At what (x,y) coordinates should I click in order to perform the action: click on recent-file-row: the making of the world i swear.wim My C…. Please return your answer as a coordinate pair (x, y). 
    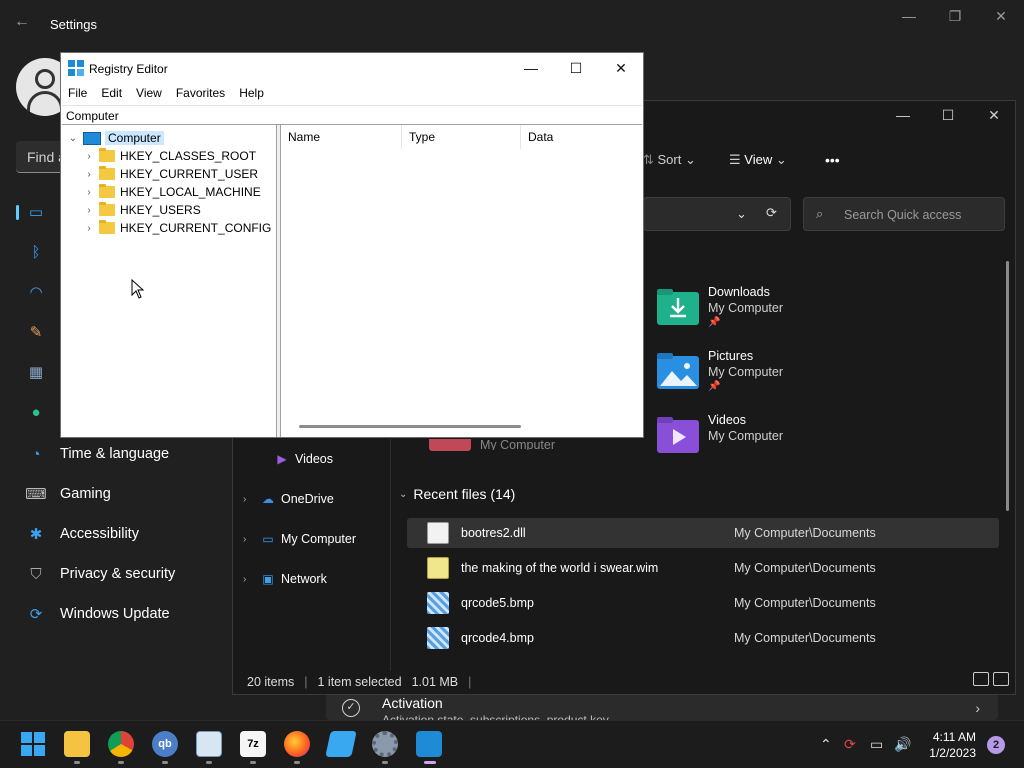
    Looking at the image, I should click on (703, 568).